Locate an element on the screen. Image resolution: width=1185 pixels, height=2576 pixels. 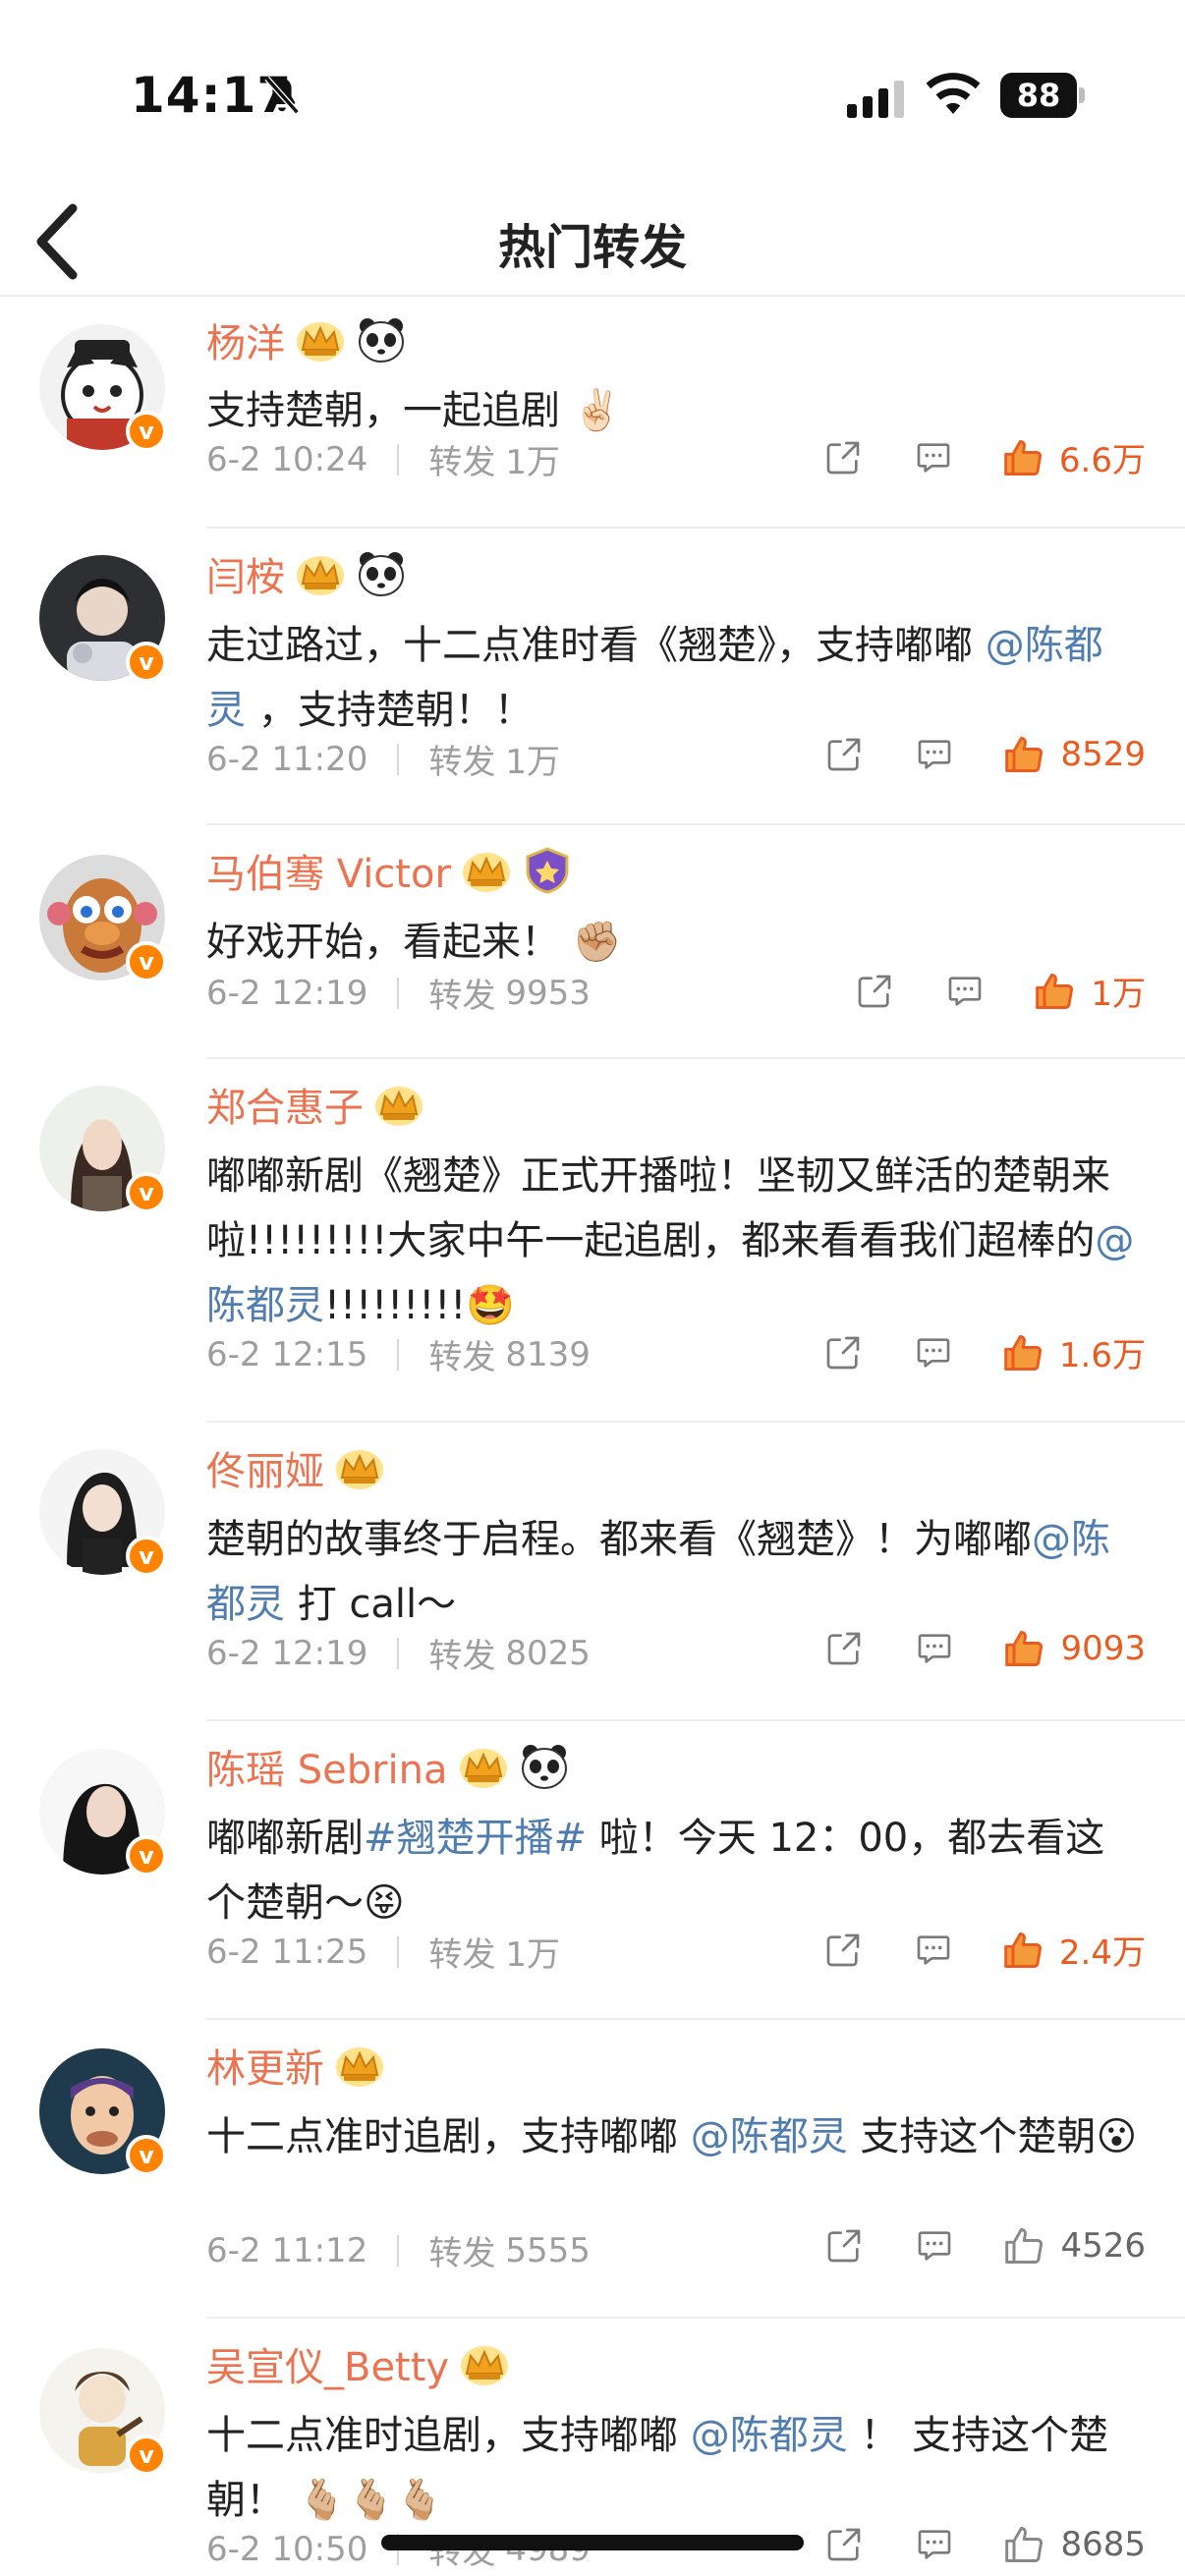
action-bar: 1万 is located at coordinates (1001, 991).